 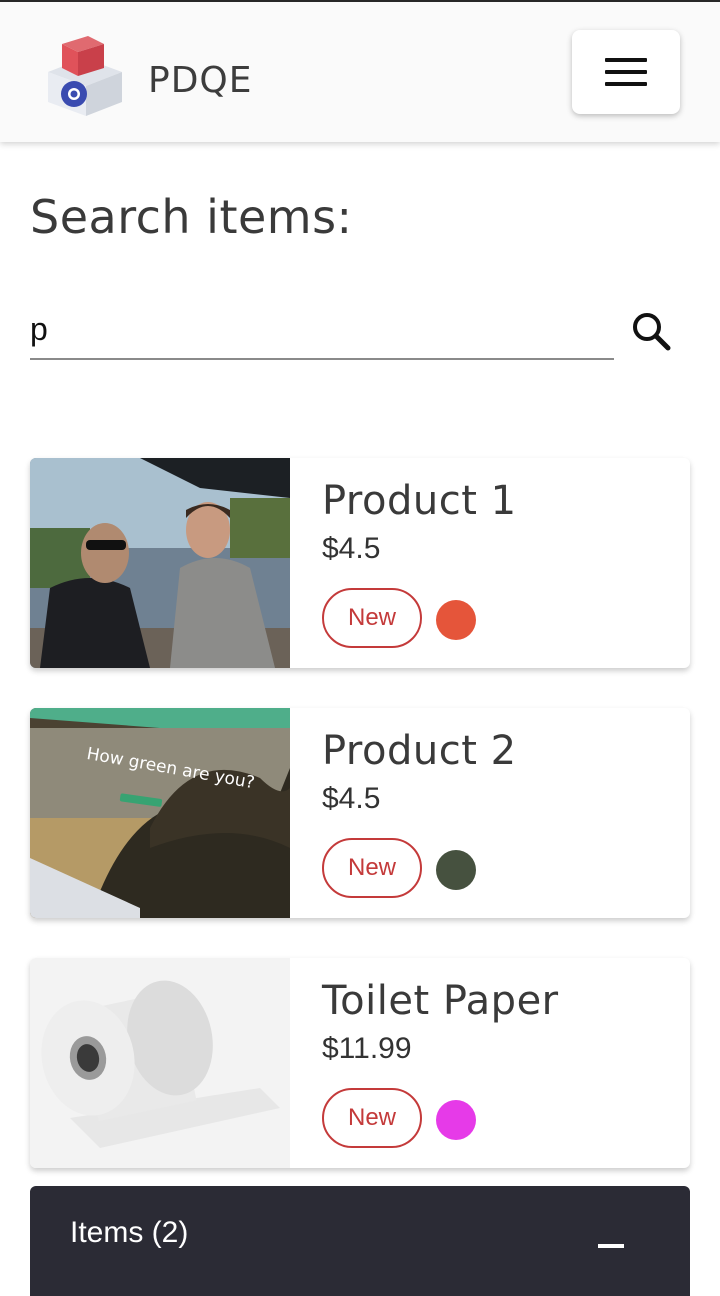 I want to click on product-card: Toilet Paper $11.99 New, so click(x=360, y=1063).